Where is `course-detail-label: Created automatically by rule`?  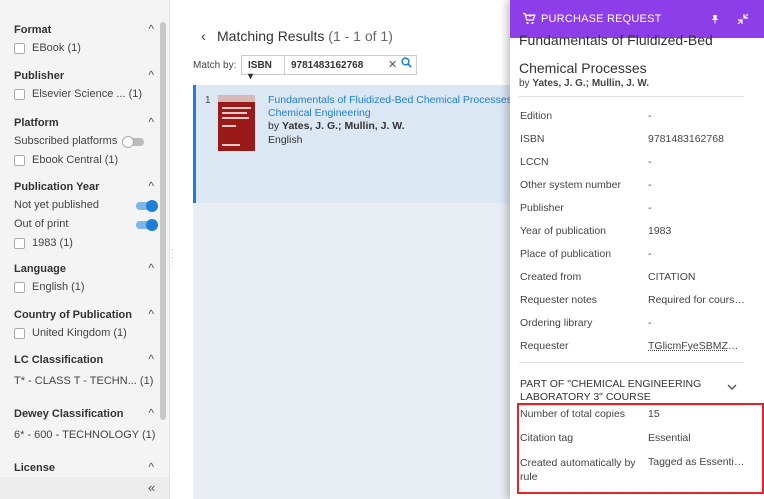 course-detail-label: Created automatically by rule is located at coordinates (578, 470).